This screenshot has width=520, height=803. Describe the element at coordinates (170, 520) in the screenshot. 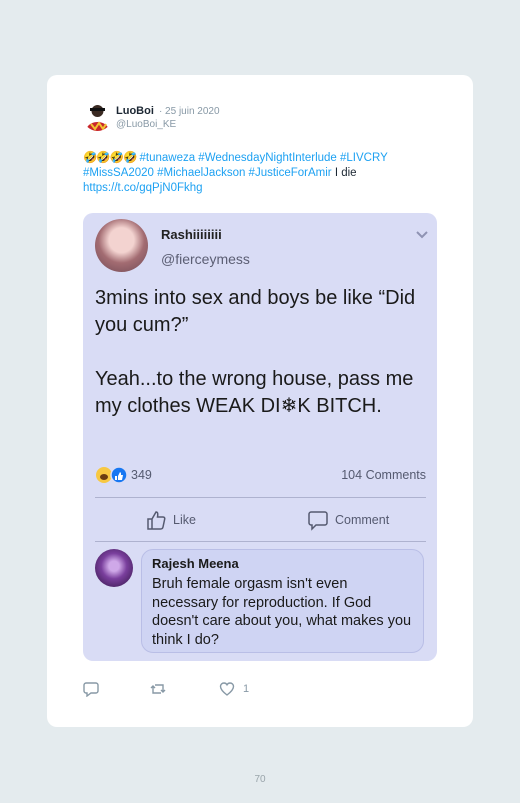

I see `like-action: Like` at that location.